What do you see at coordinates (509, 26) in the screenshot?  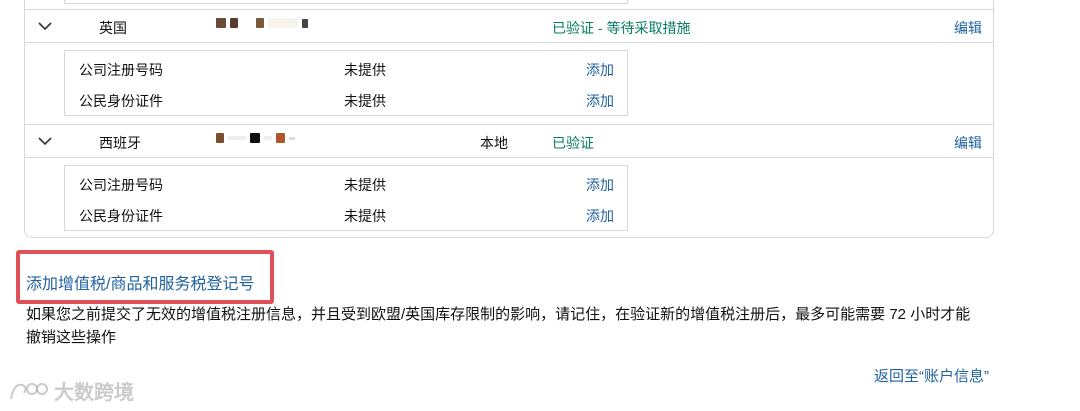 I see `vat-row-uk: 英国 已验证 - 等待采取措施 编辑` at bounding box center [509, 26].